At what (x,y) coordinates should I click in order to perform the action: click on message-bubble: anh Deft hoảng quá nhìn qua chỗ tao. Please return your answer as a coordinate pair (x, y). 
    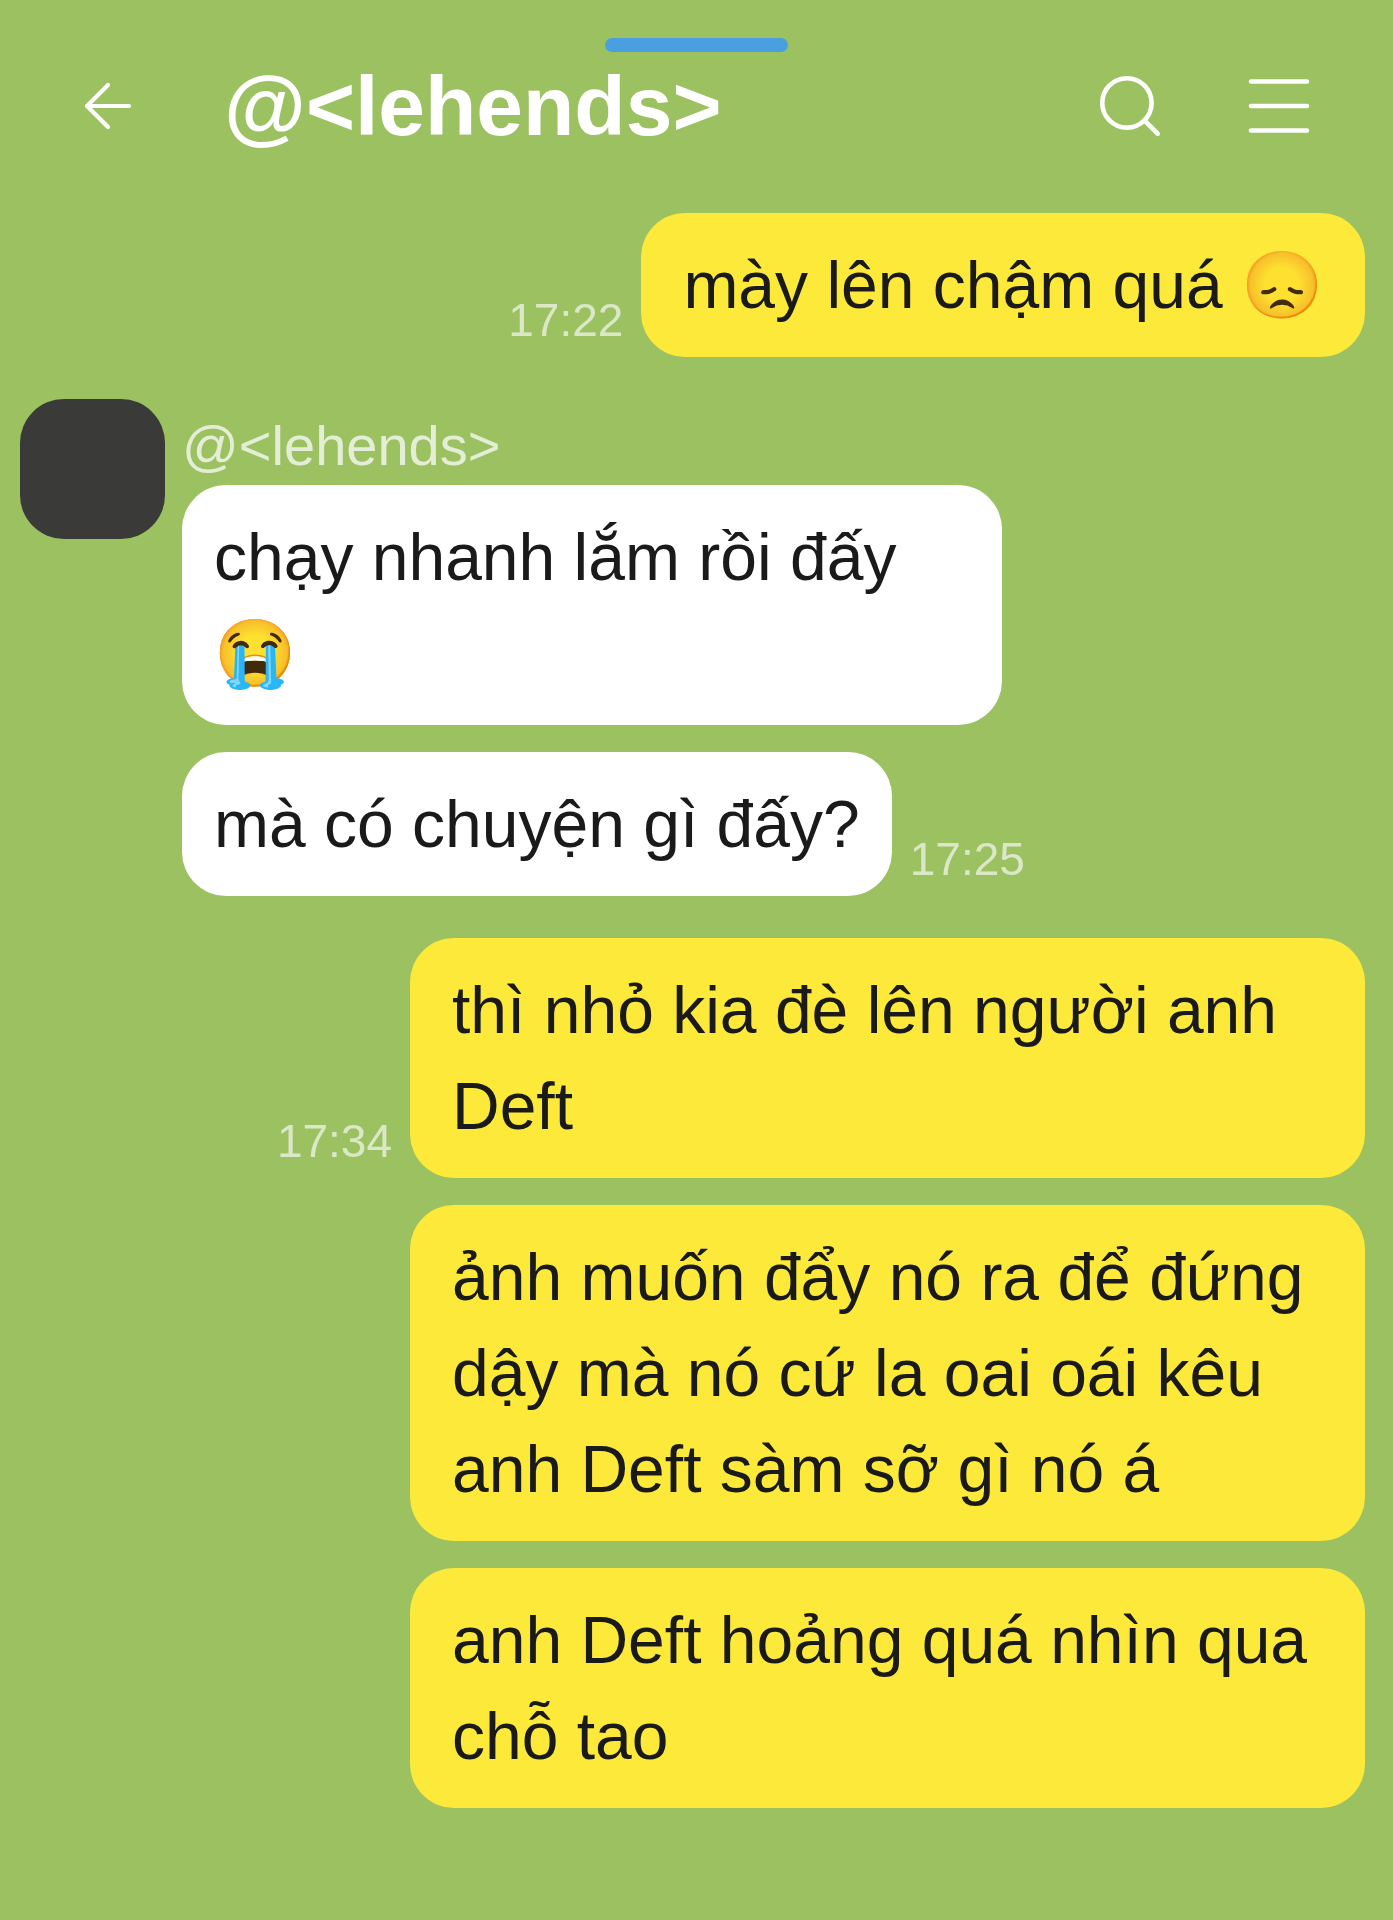
    Looking at the image, I should click on (887, 1688).